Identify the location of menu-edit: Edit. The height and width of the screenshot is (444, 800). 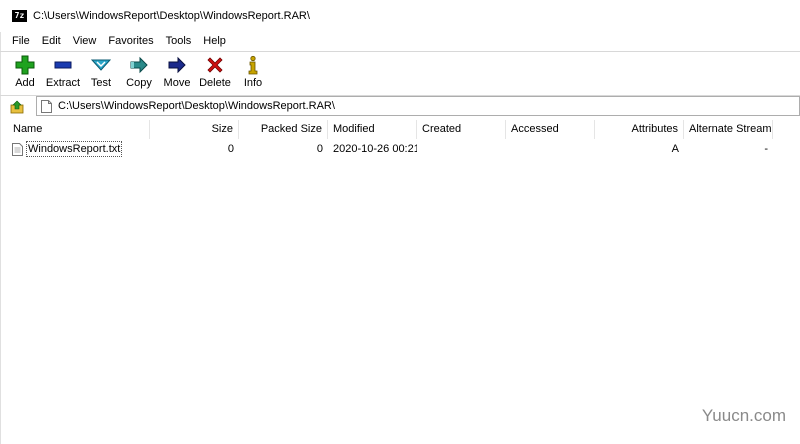
(51, 41).